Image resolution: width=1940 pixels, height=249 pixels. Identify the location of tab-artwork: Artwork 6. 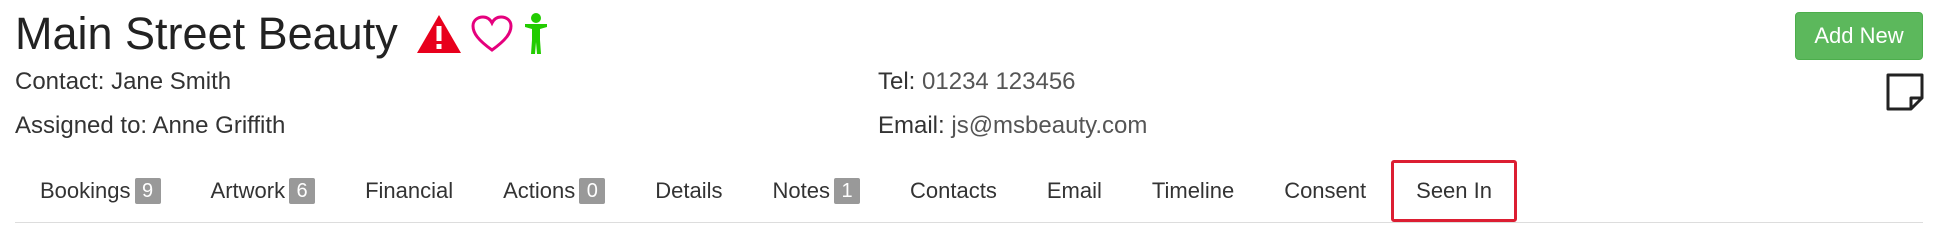
(263, 191).